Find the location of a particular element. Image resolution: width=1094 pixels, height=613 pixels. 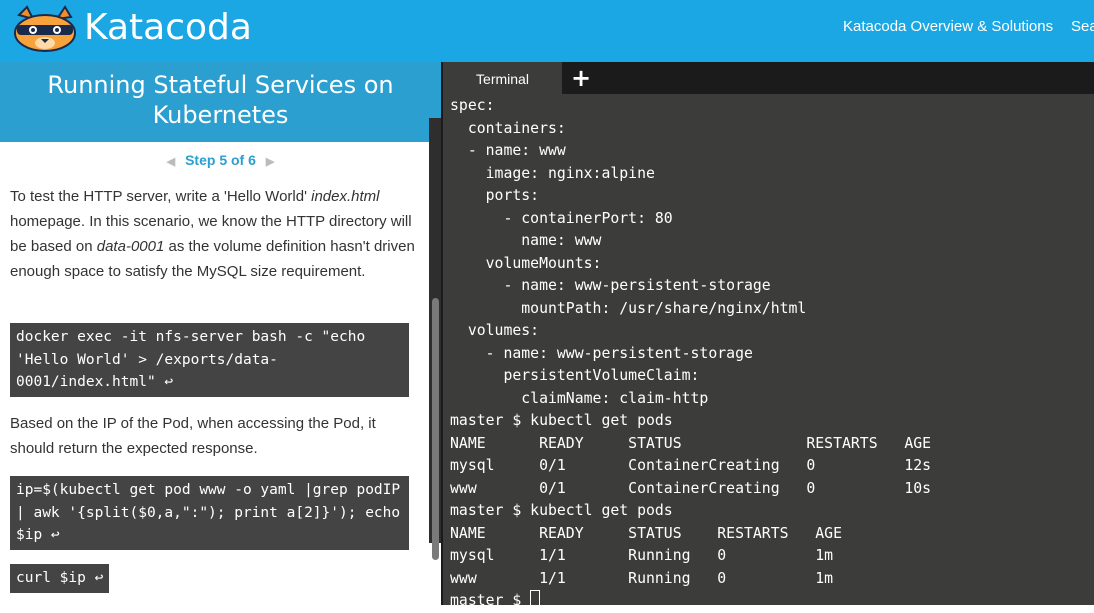

terminal-line: www 0/1 ContainerCreating 0 10s is located at coordinates (691, 488).